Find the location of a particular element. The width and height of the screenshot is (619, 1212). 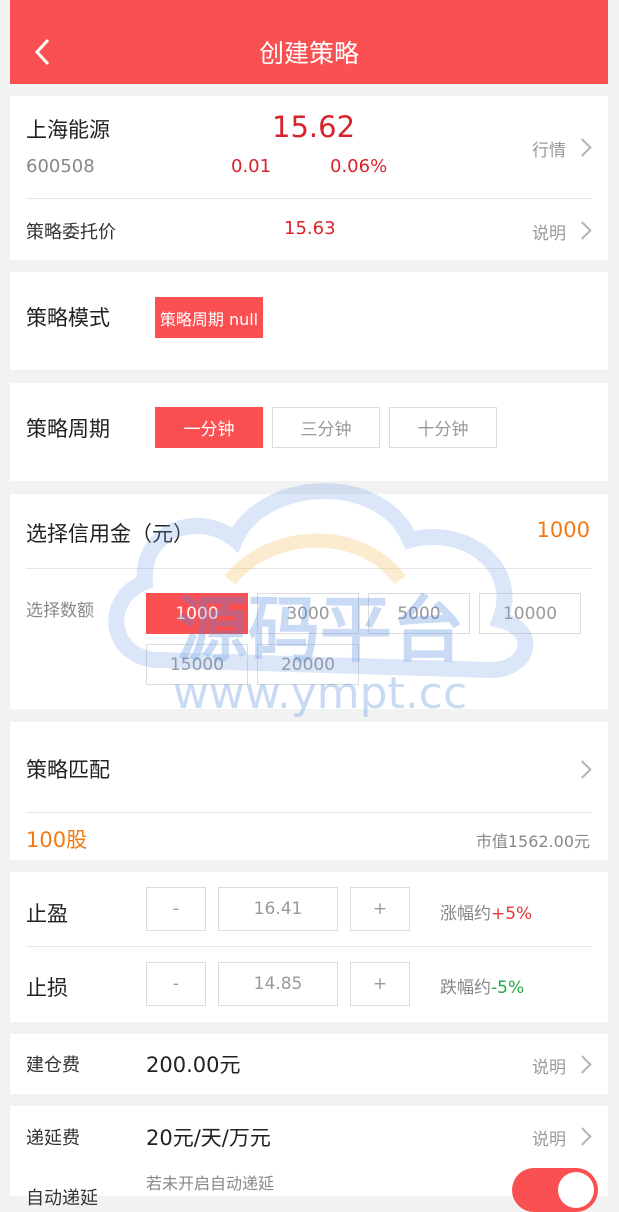

stop-loss-note: 跌幅约-5% is located at coordinates (482, 985).